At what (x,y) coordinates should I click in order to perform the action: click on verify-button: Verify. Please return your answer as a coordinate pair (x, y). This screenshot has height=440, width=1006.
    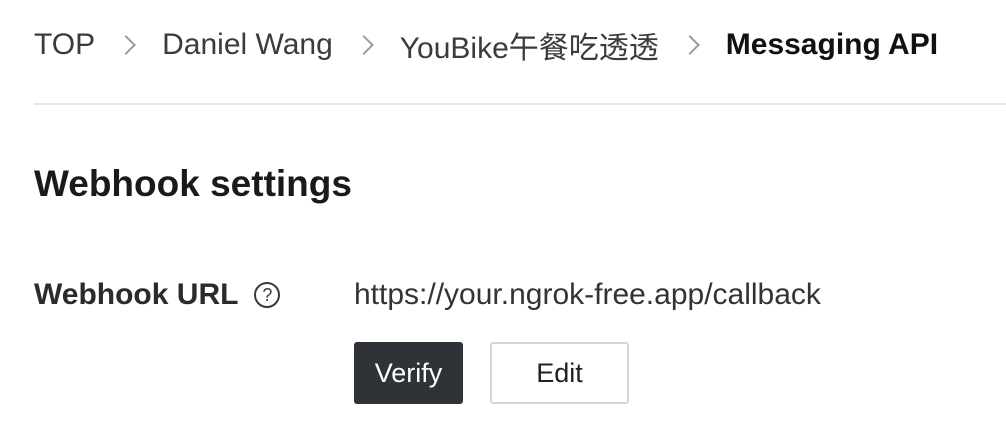
    Looking at the image, I should click on (408, 373).